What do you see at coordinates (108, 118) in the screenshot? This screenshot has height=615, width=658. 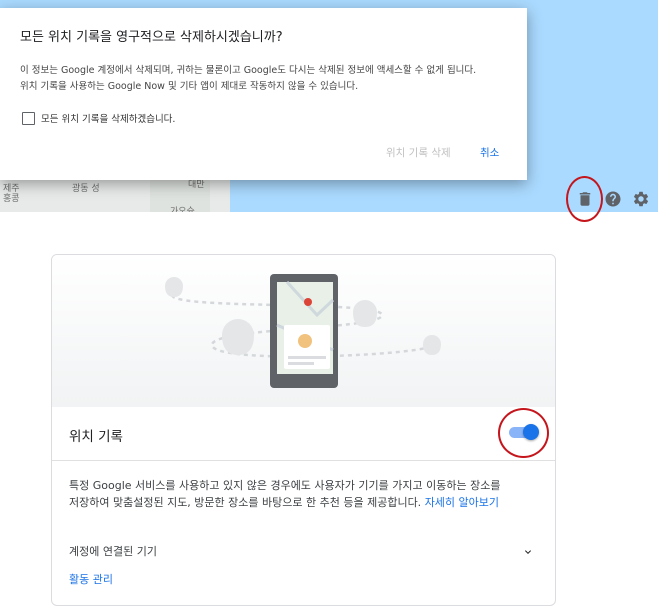 I see `confirm-checkbox-label: 모든 위치 기록을 삭제하겠습니다.` at bounding box center [108, 118].